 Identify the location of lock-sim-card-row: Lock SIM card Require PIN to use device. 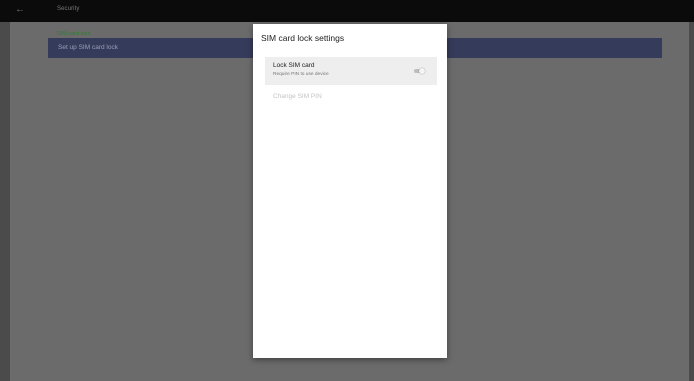
(351, 71).